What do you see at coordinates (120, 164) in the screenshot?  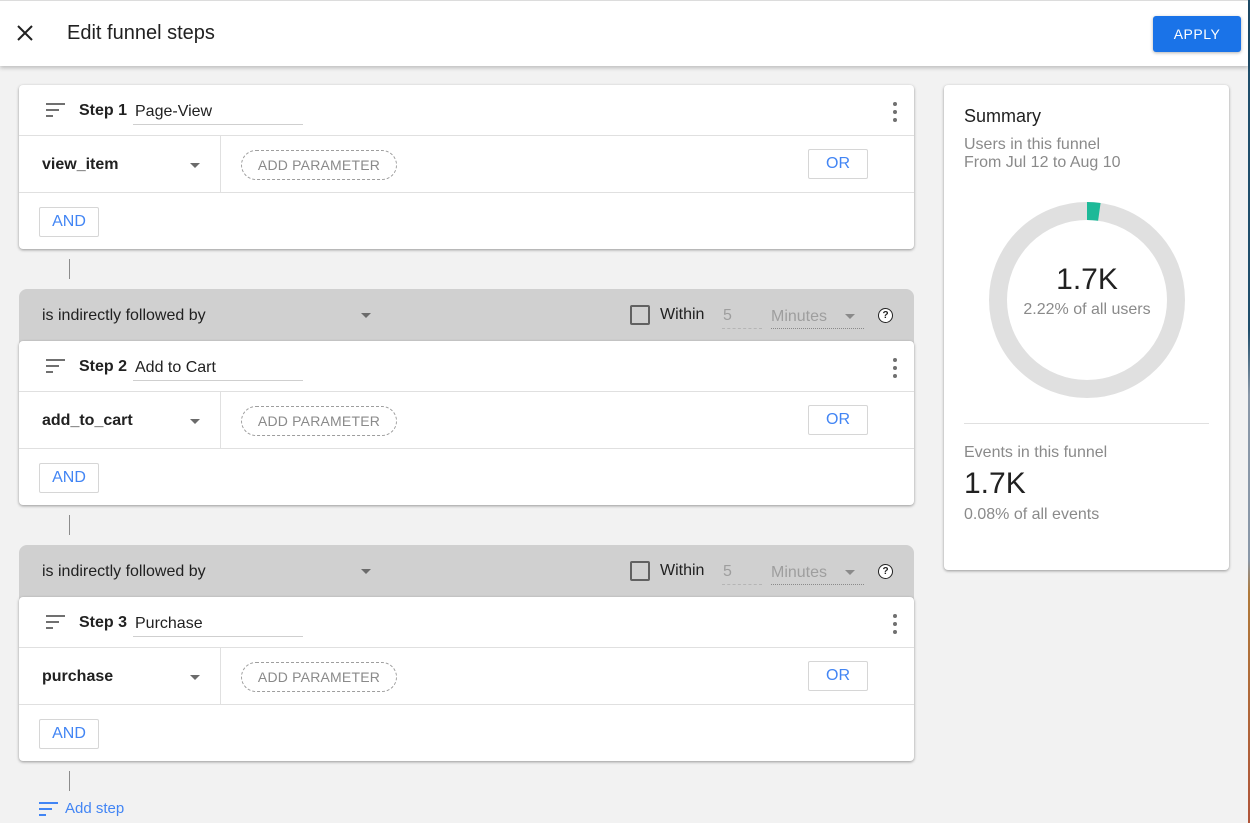 I see `event-select: view_item` at bounding box center [120, 164].